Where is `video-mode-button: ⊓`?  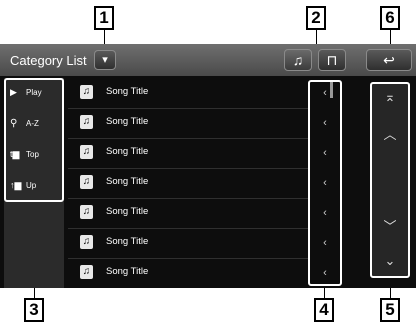
video-mode-button: ⊓ is located at coordinates (332, 60).